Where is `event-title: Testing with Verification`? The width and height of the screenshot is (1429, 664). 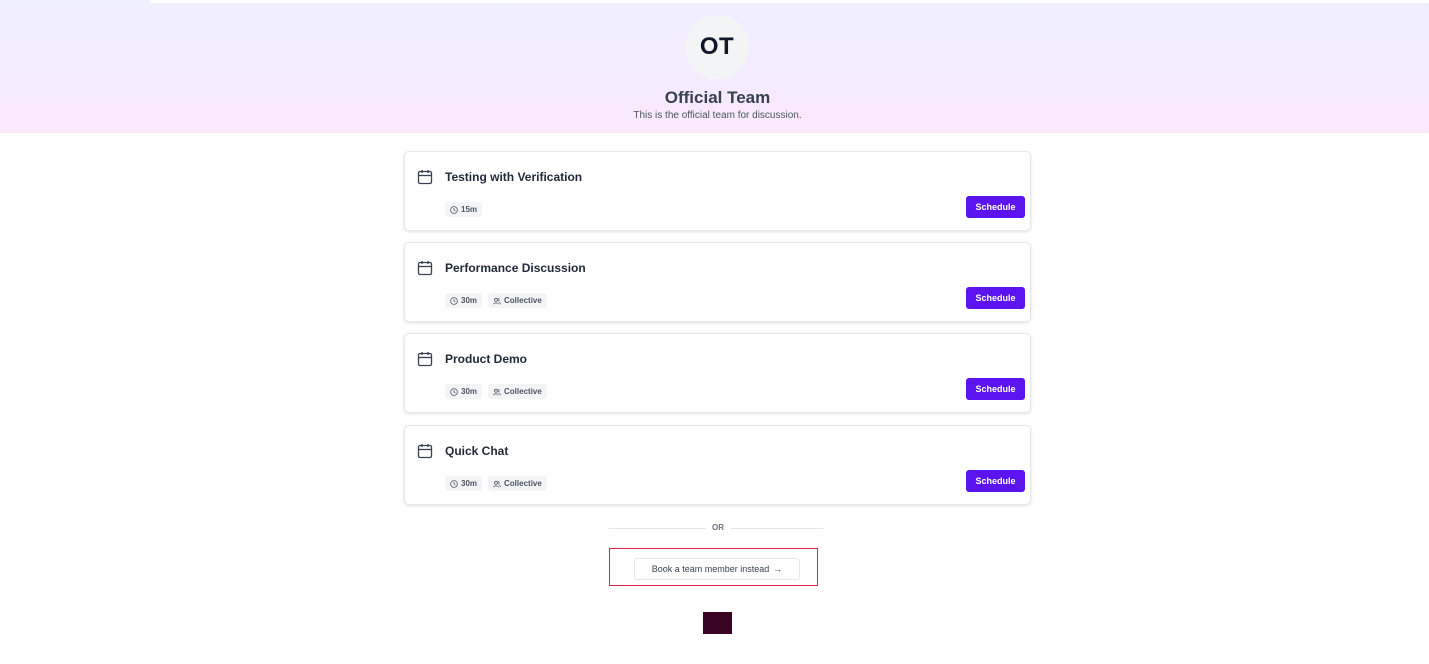 event-title: Testing with Verification is located at coordinates (514, 177).